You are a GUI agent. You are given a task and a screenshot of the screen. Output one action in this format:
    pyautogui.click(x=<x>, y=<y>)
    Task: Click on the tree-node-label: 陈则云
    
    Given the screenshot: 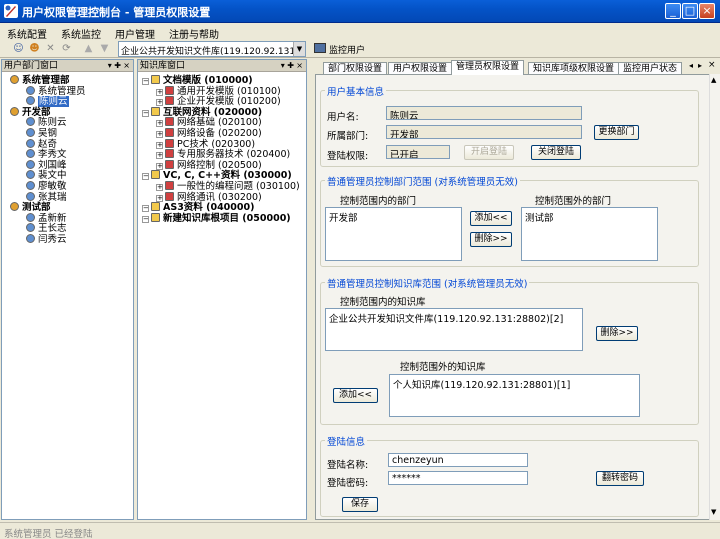 What is the action you would take?
    pyautogui.click(x=53, y=102)
    